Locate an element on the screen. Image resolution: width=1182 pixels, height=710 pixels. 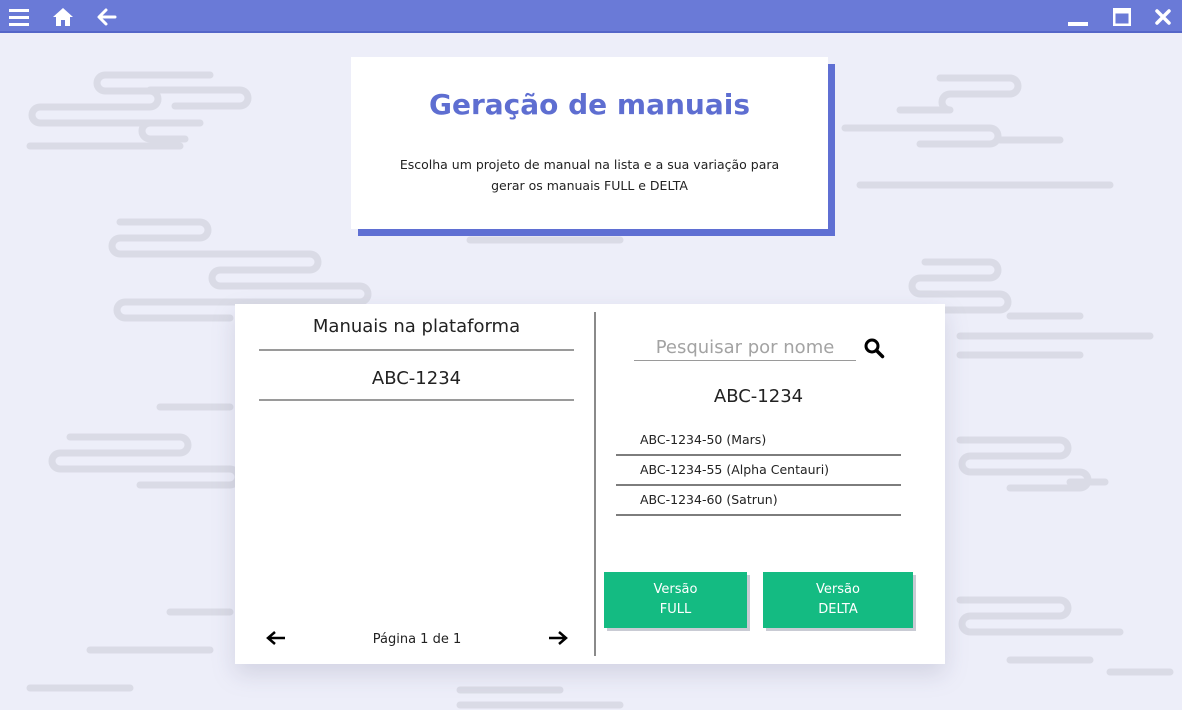
menu-icon is located at coordinates (19, 17).